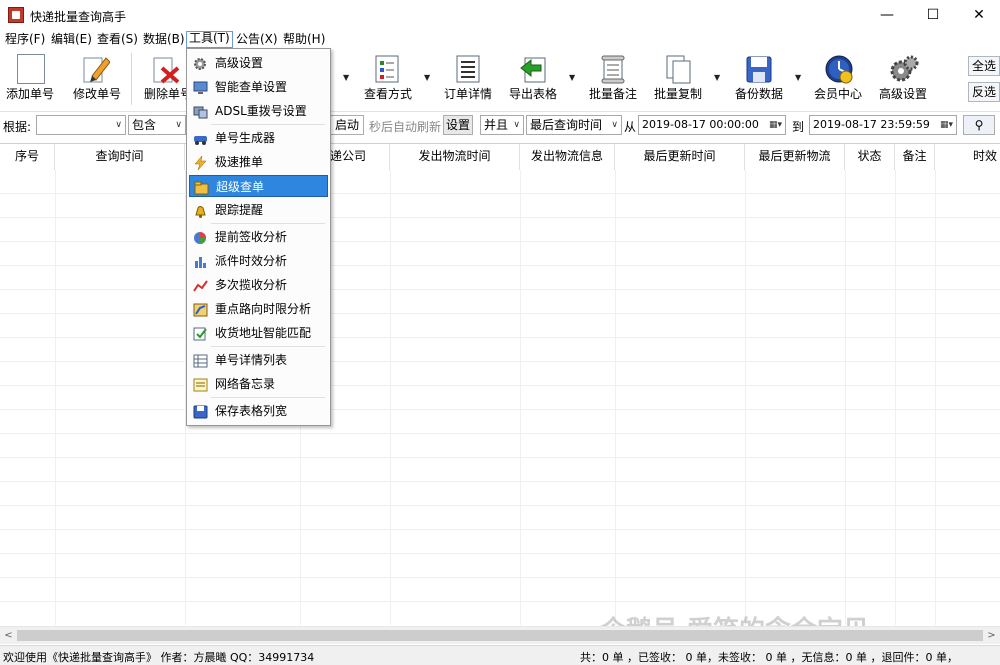 Image resolution: width=1000 pixels, height=665 pixels. I want to click on column-header-last-logistics: 最后更新物流, so click(795, 157).